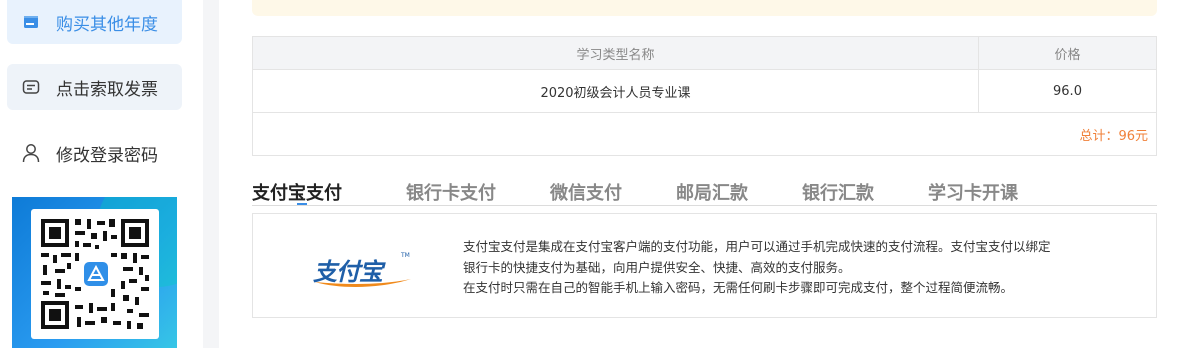 The width and height of the screenshot is (1181, 348). Describe the element at coordinates (615, 53) in the screenshot. I see `column-header-course-name: 学习类型名称` at that location.